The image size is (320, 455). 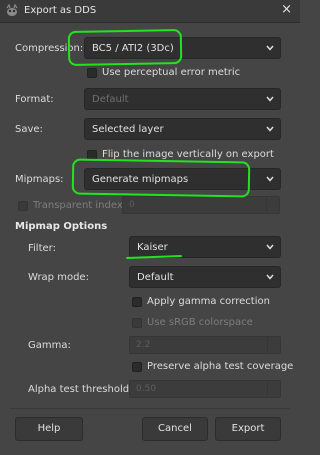 What do you see at coordinates (12, 10) in the screenshot?
I see `gimp-icon` at bounding box center [12, 10].